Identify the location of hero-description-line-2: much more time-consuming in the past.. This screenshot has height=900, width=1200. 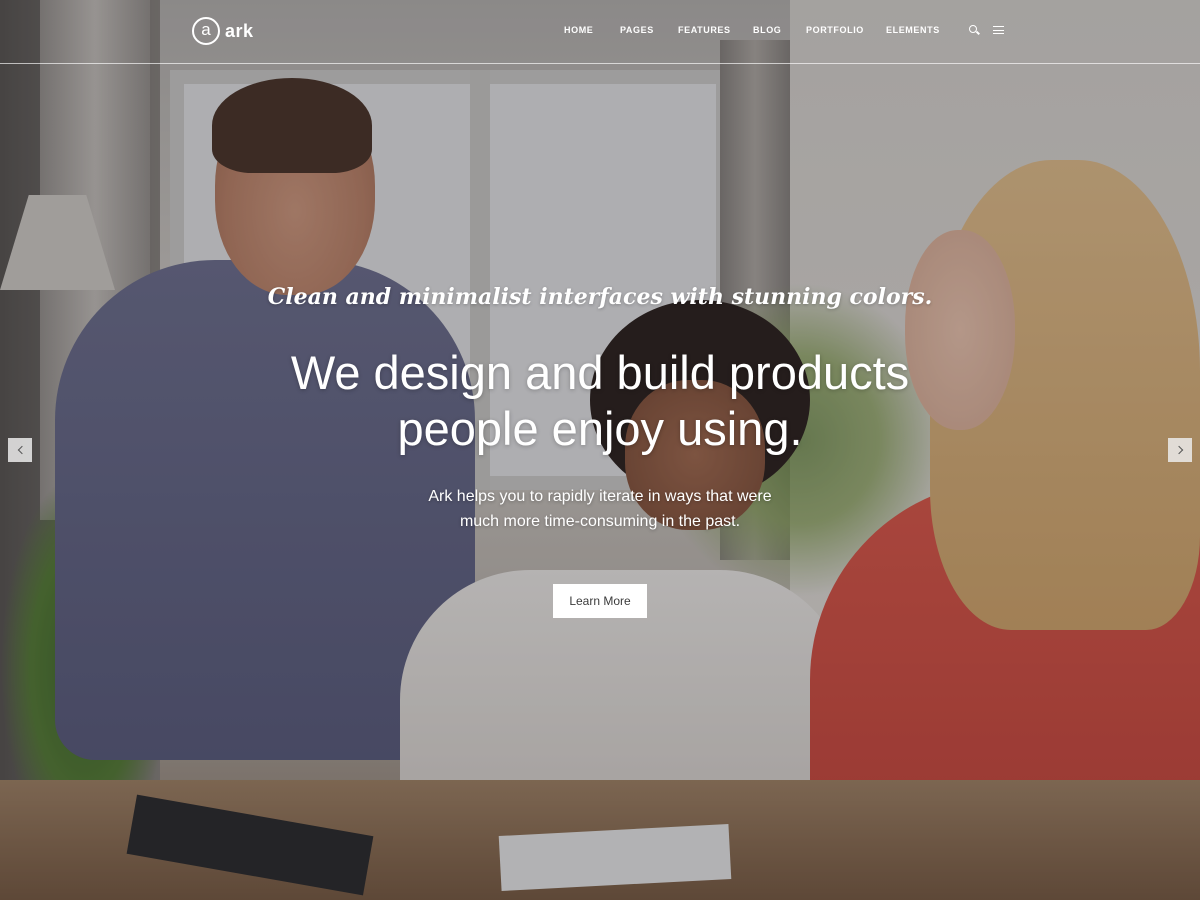
(600, 521).